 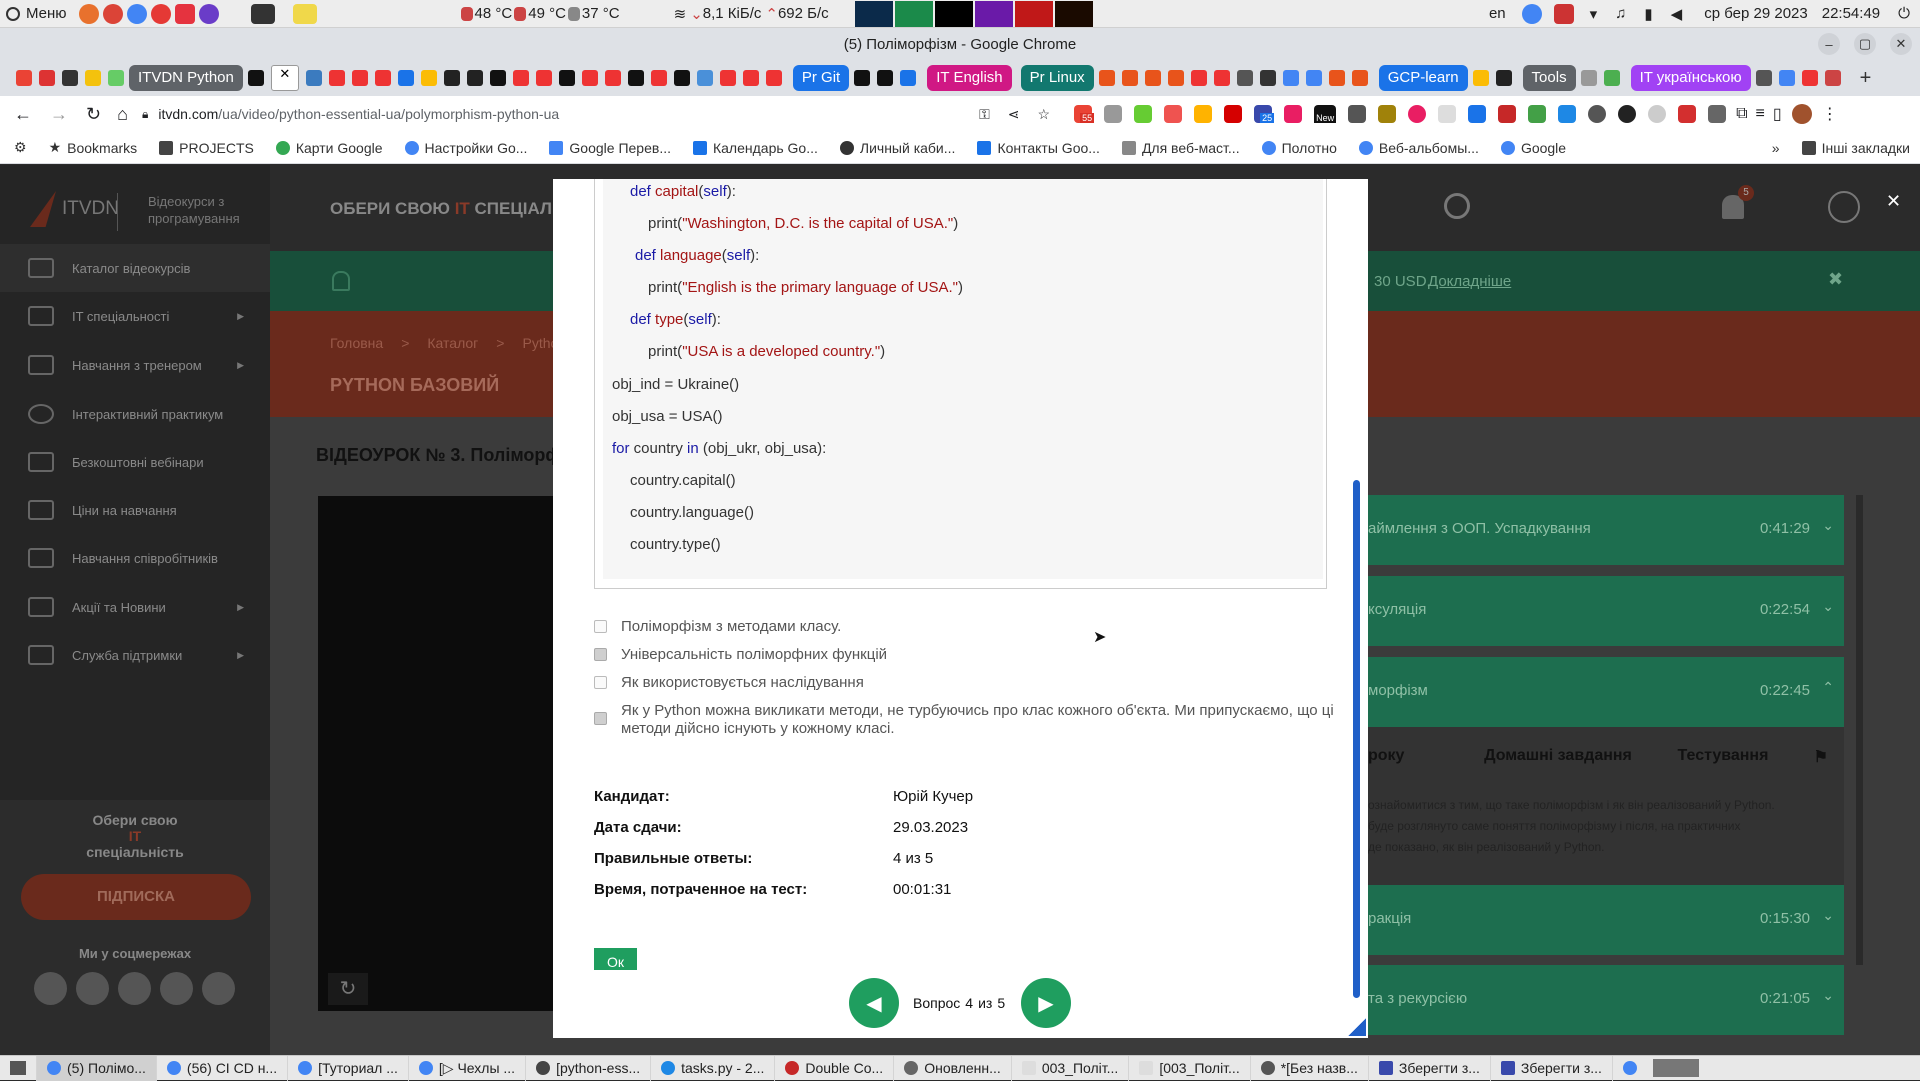 What do you see at coordinates (1084, 114) in the screenshot?
I see `gmail-ext-icon: 55` at bounding box center [1084, 114].